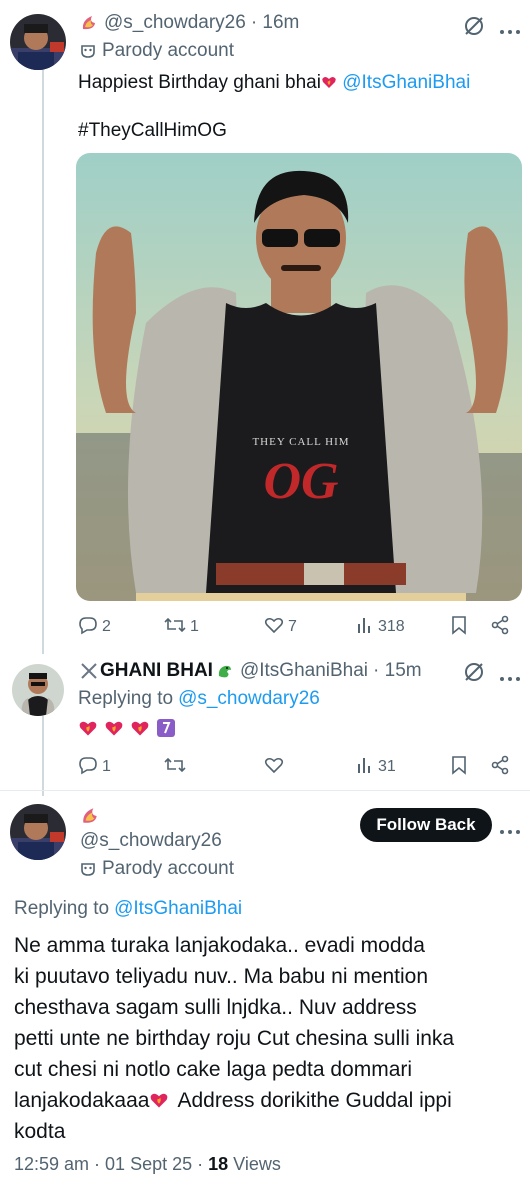 This screenshot has width=530, height=1199. What do you see at coordinates (219, 945) in the screenshot?
I see `body-line: Ne amma turaka lanjakodaka.. evadi modda` at bounding box center [219, 945].